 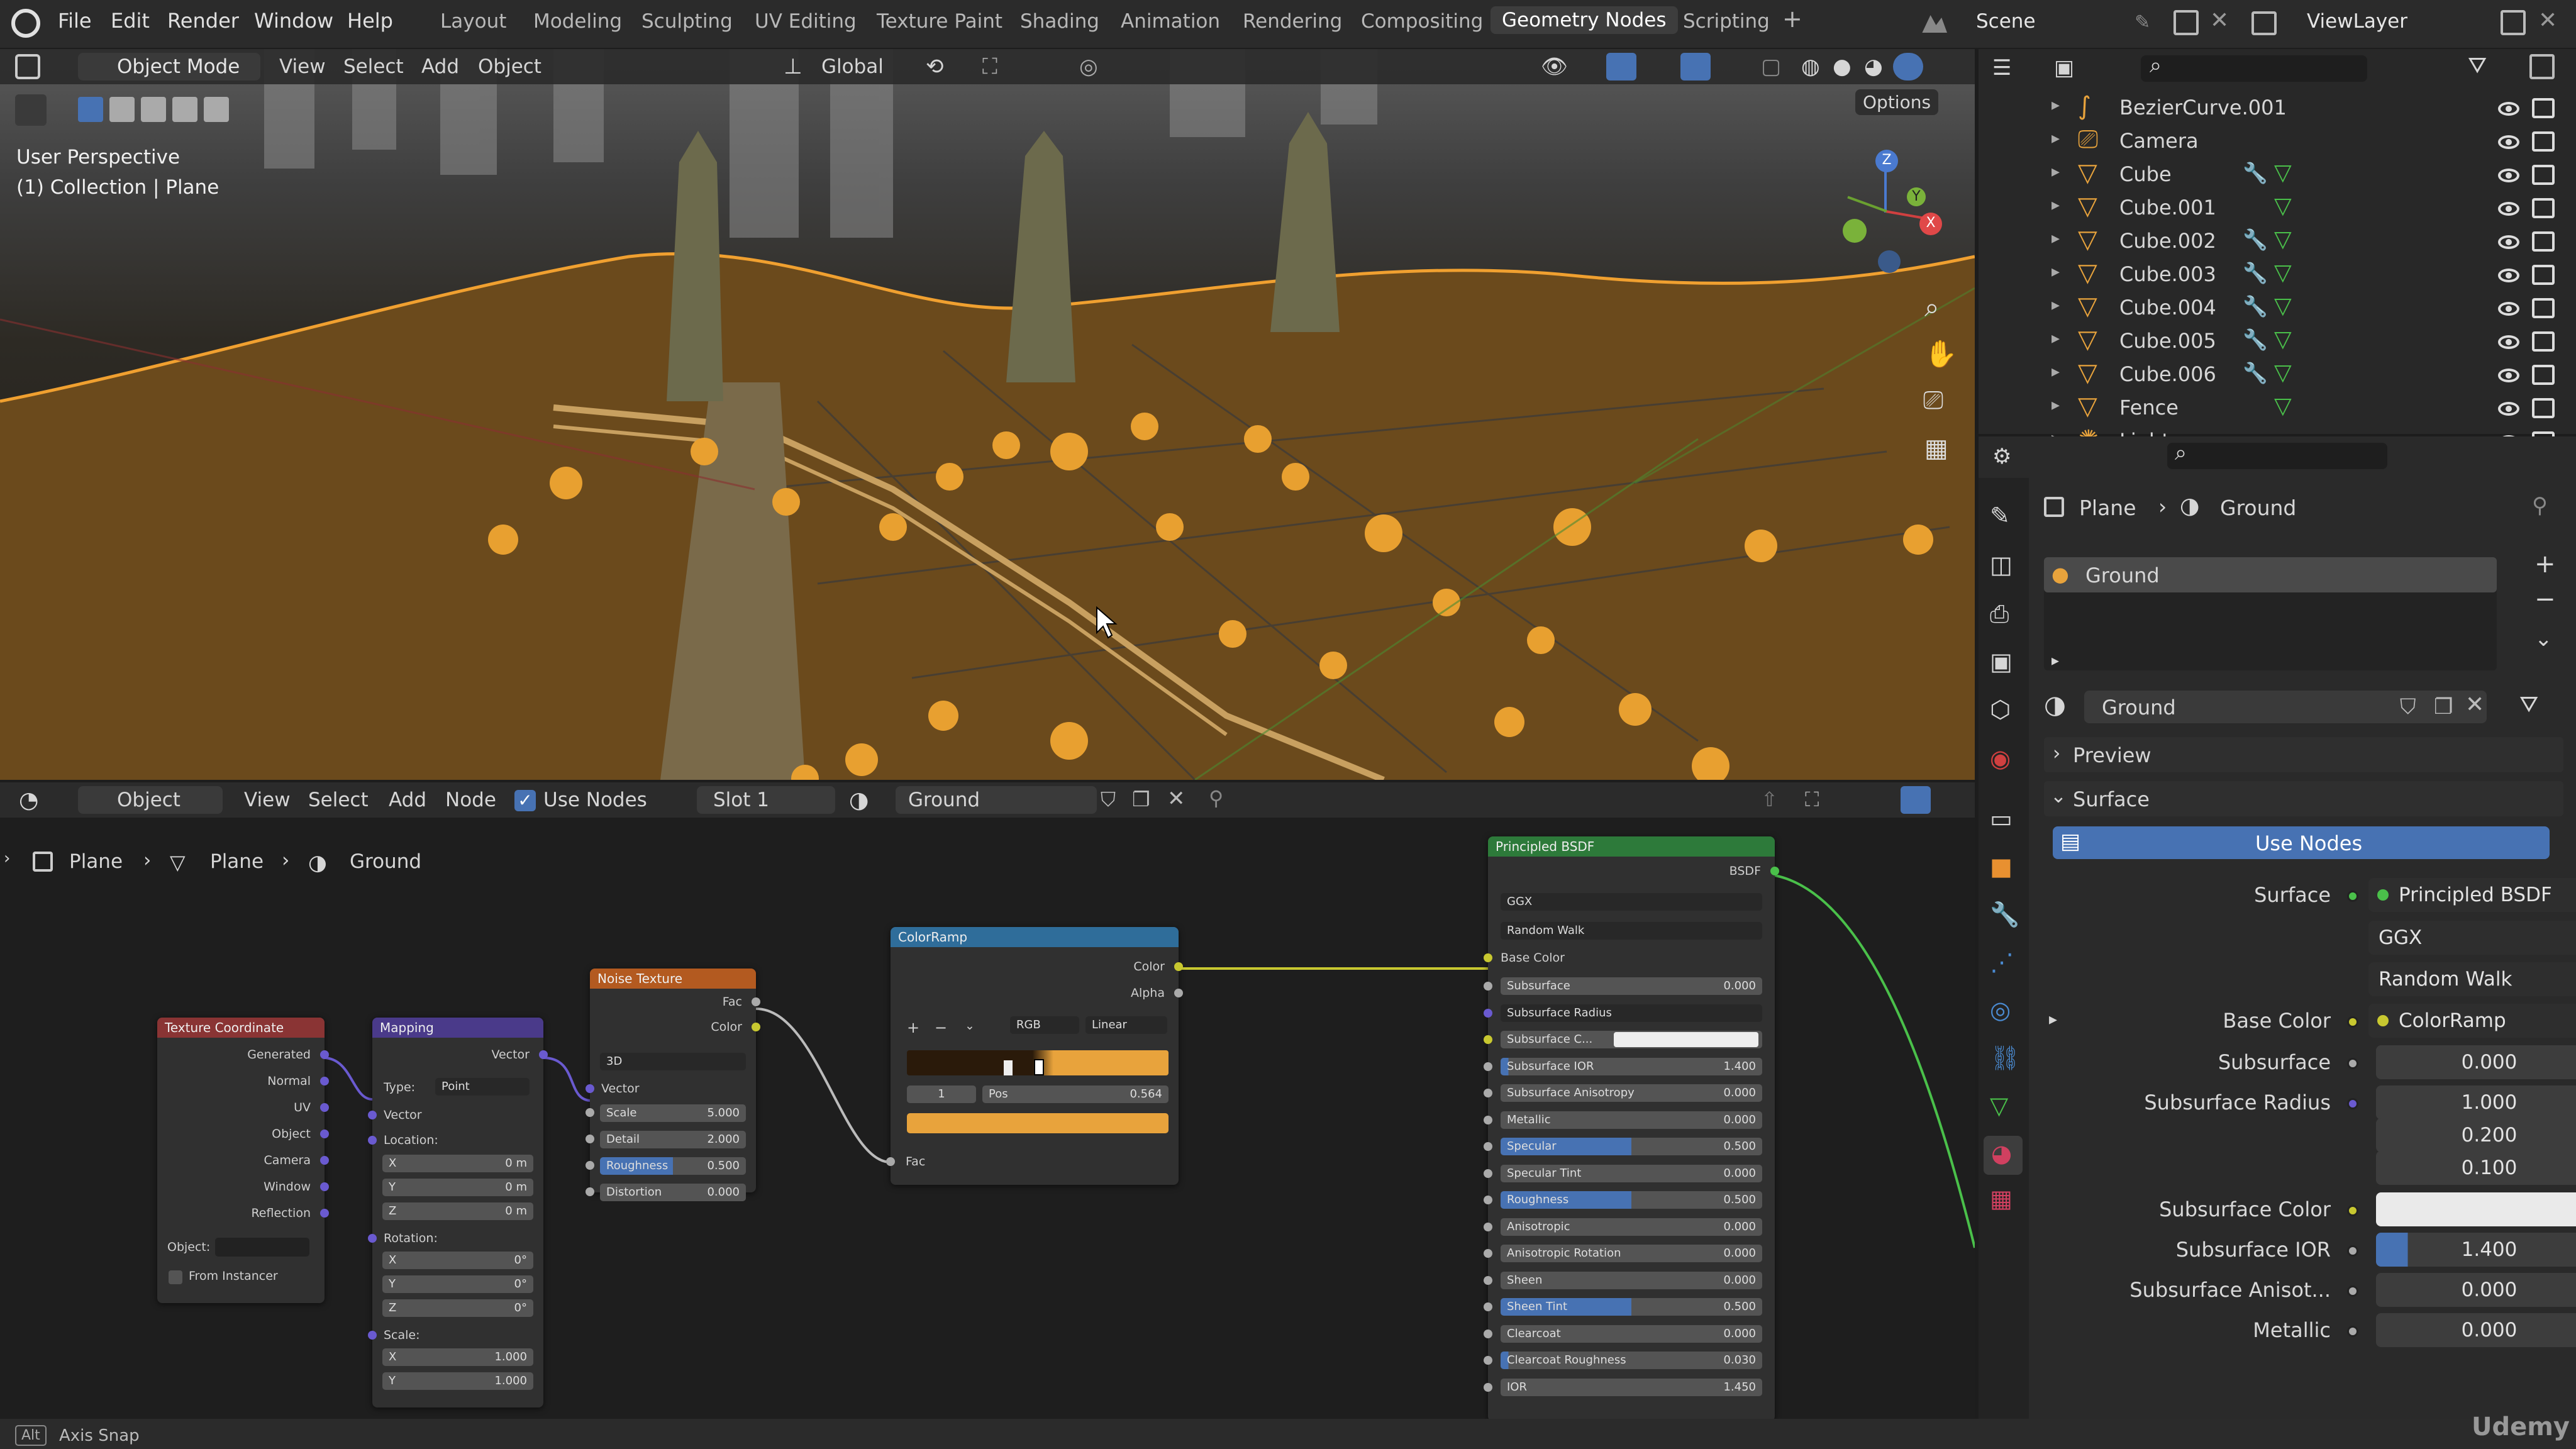 I want to click on view-layer-tab-icon: ▣, so click(x=2001, y=661).